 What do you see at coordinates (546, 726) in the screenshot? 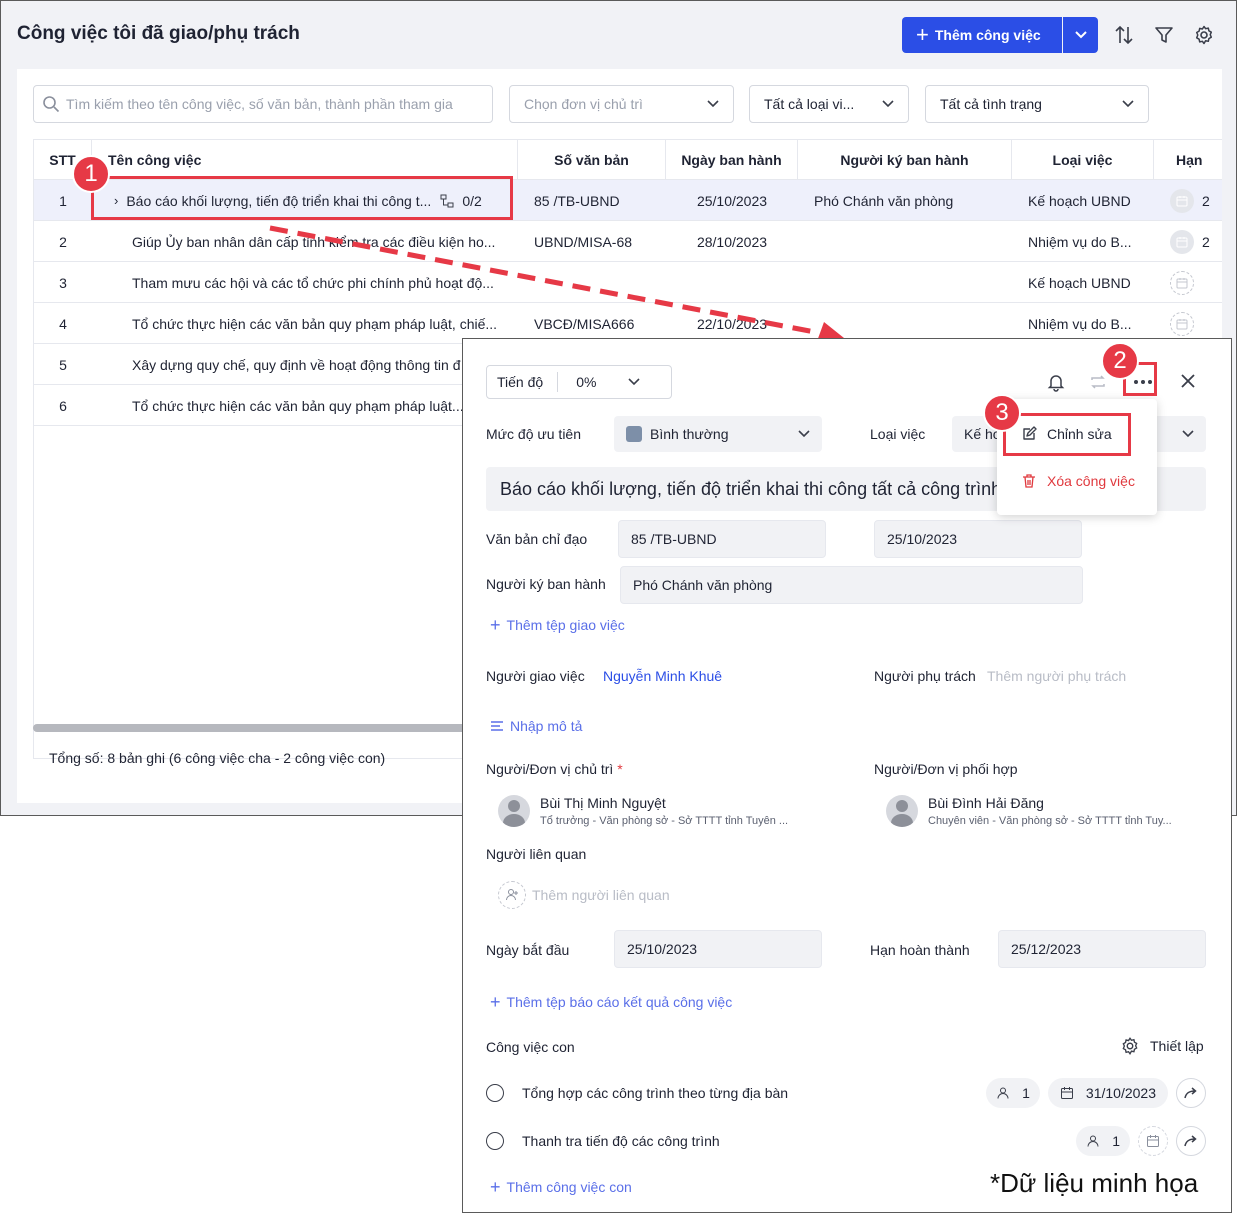
I see `description-label: Nhập mô tả` at bounding box center [546, 726].